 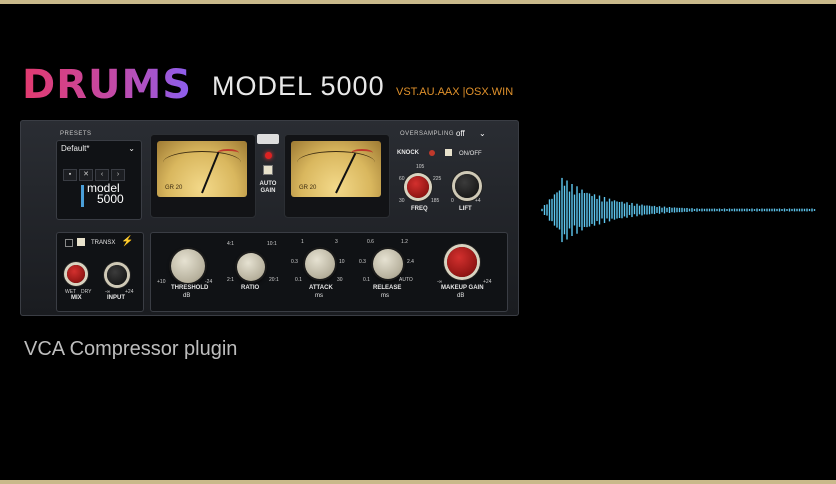 What do you see at coordinates (366, 280) in the screenshot?
I see `release-tick: 0.1` at bounding box center [366, 280].